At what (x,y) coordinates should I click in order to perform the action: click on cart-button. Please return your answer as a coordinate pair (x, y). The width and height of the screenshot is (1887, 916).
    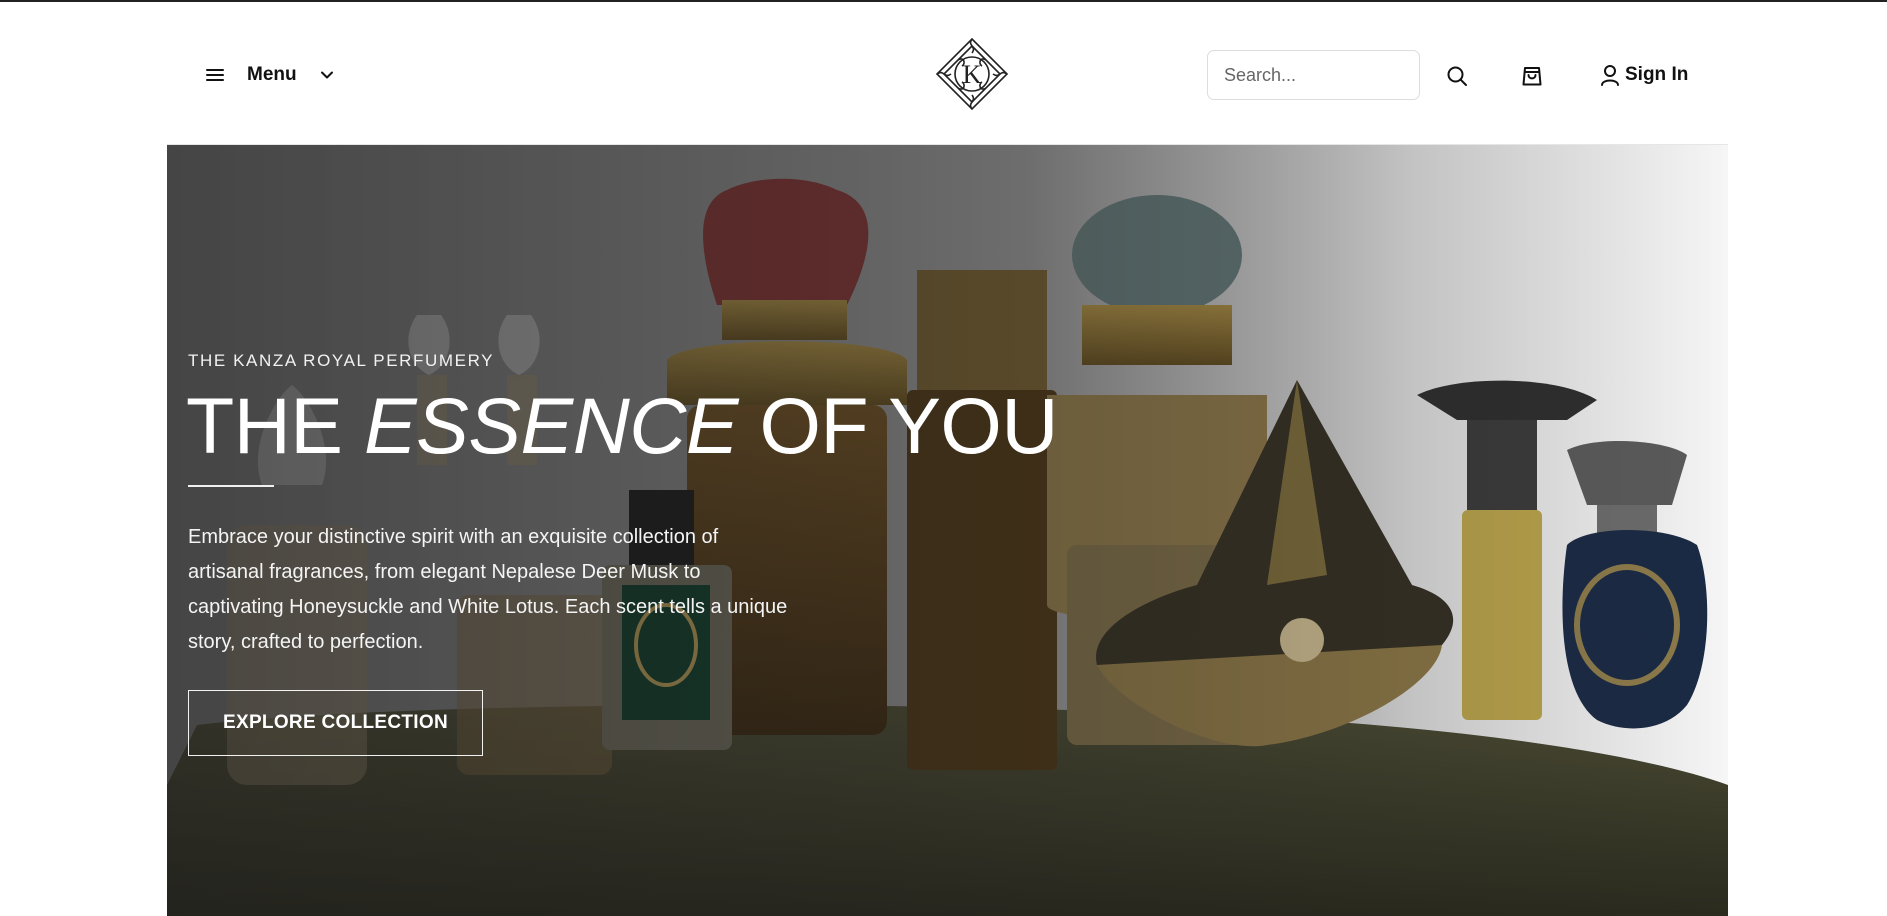
    Looking at the image, I should click on (1532, 76).